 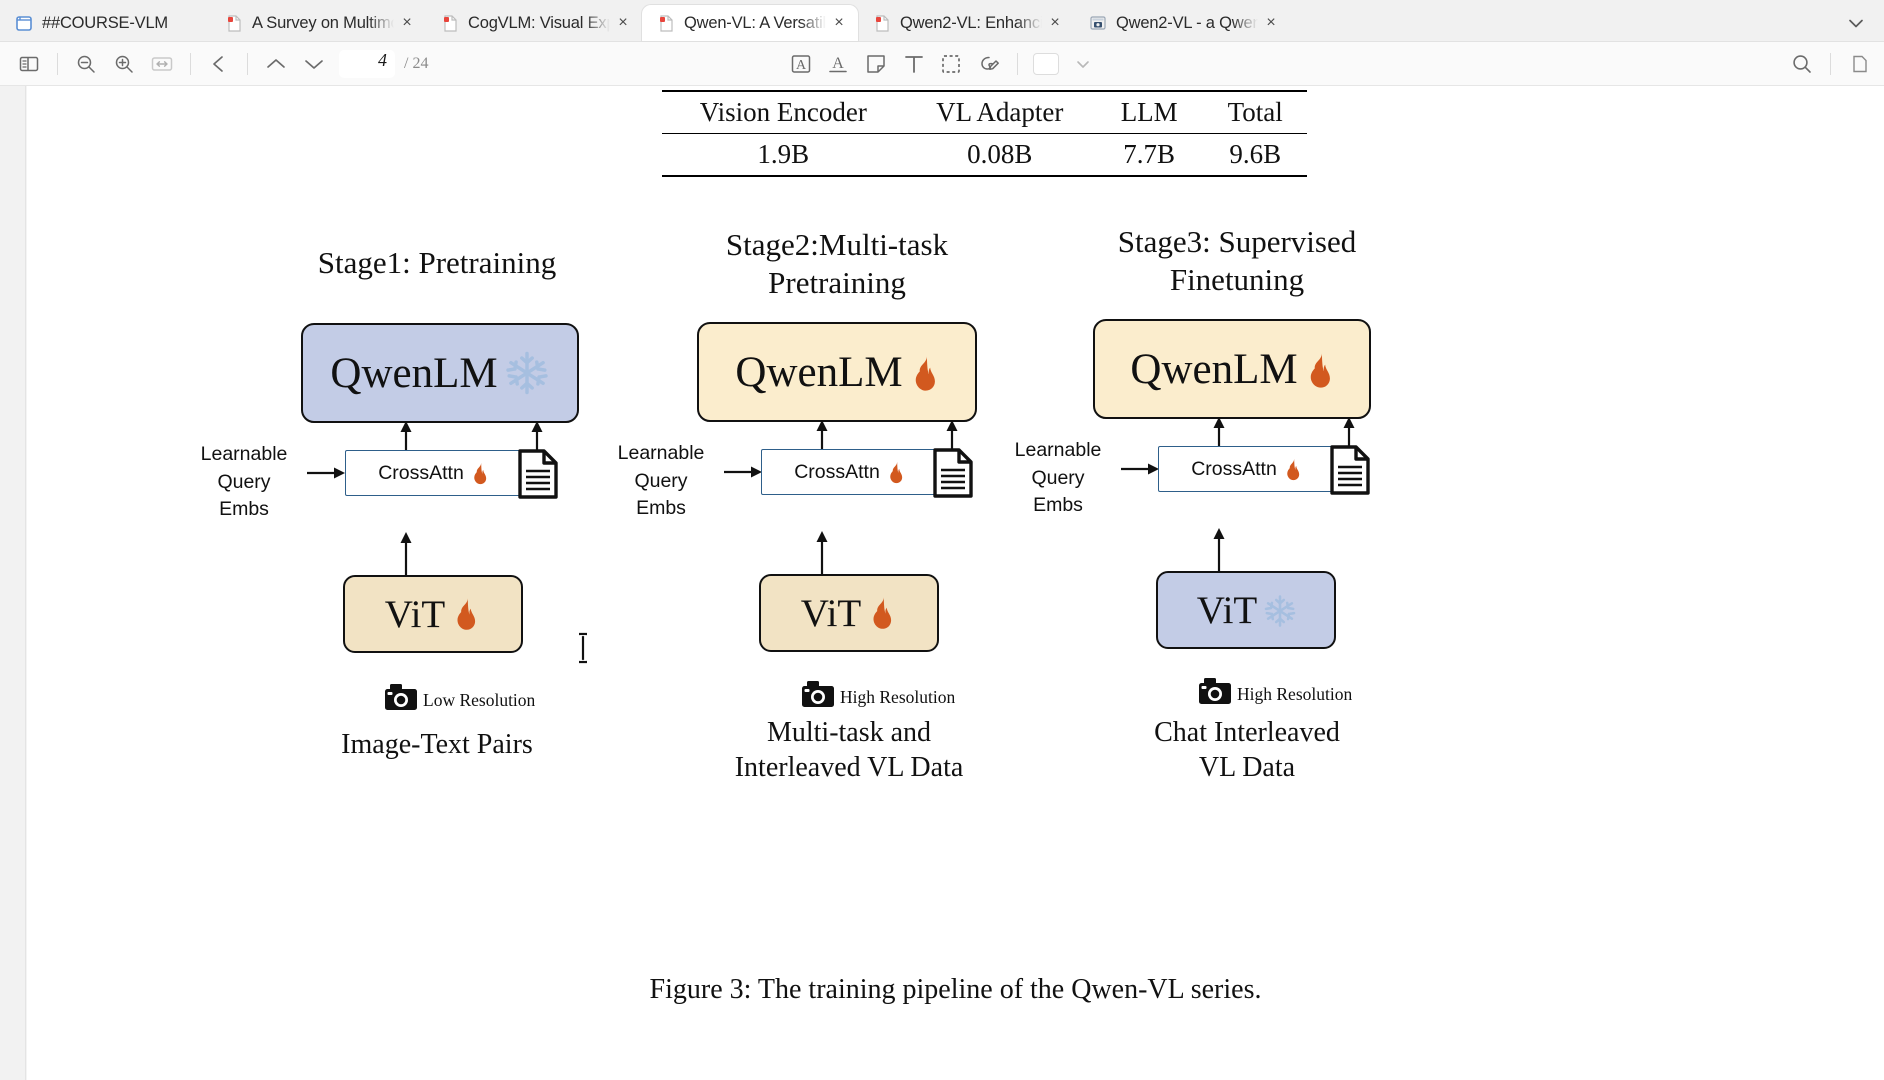 What do you see at coordinates (323, 22) in the screenshot?
I see `tab-label: A Survey on Multimodal` at bounding box center [323, 22].